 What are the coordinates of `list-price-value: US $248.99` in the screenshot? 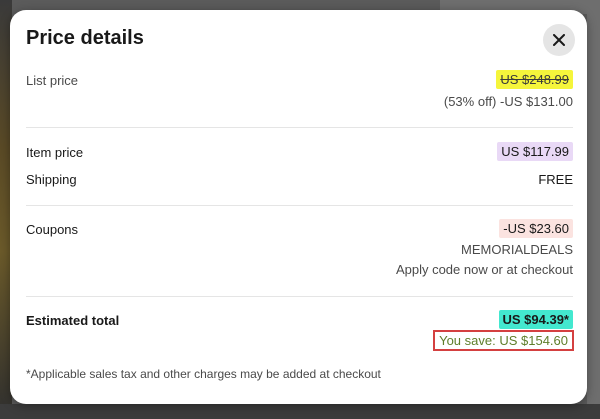 It's located at (534, 79).